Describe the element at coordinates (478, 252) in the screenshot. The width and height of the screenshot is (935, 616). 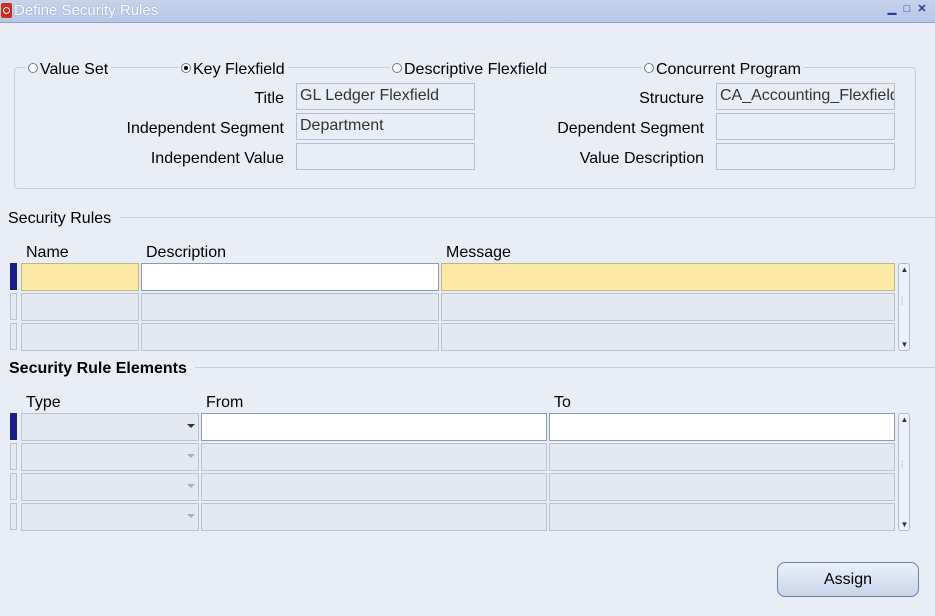
I see `column-header-message: Message` at that location.